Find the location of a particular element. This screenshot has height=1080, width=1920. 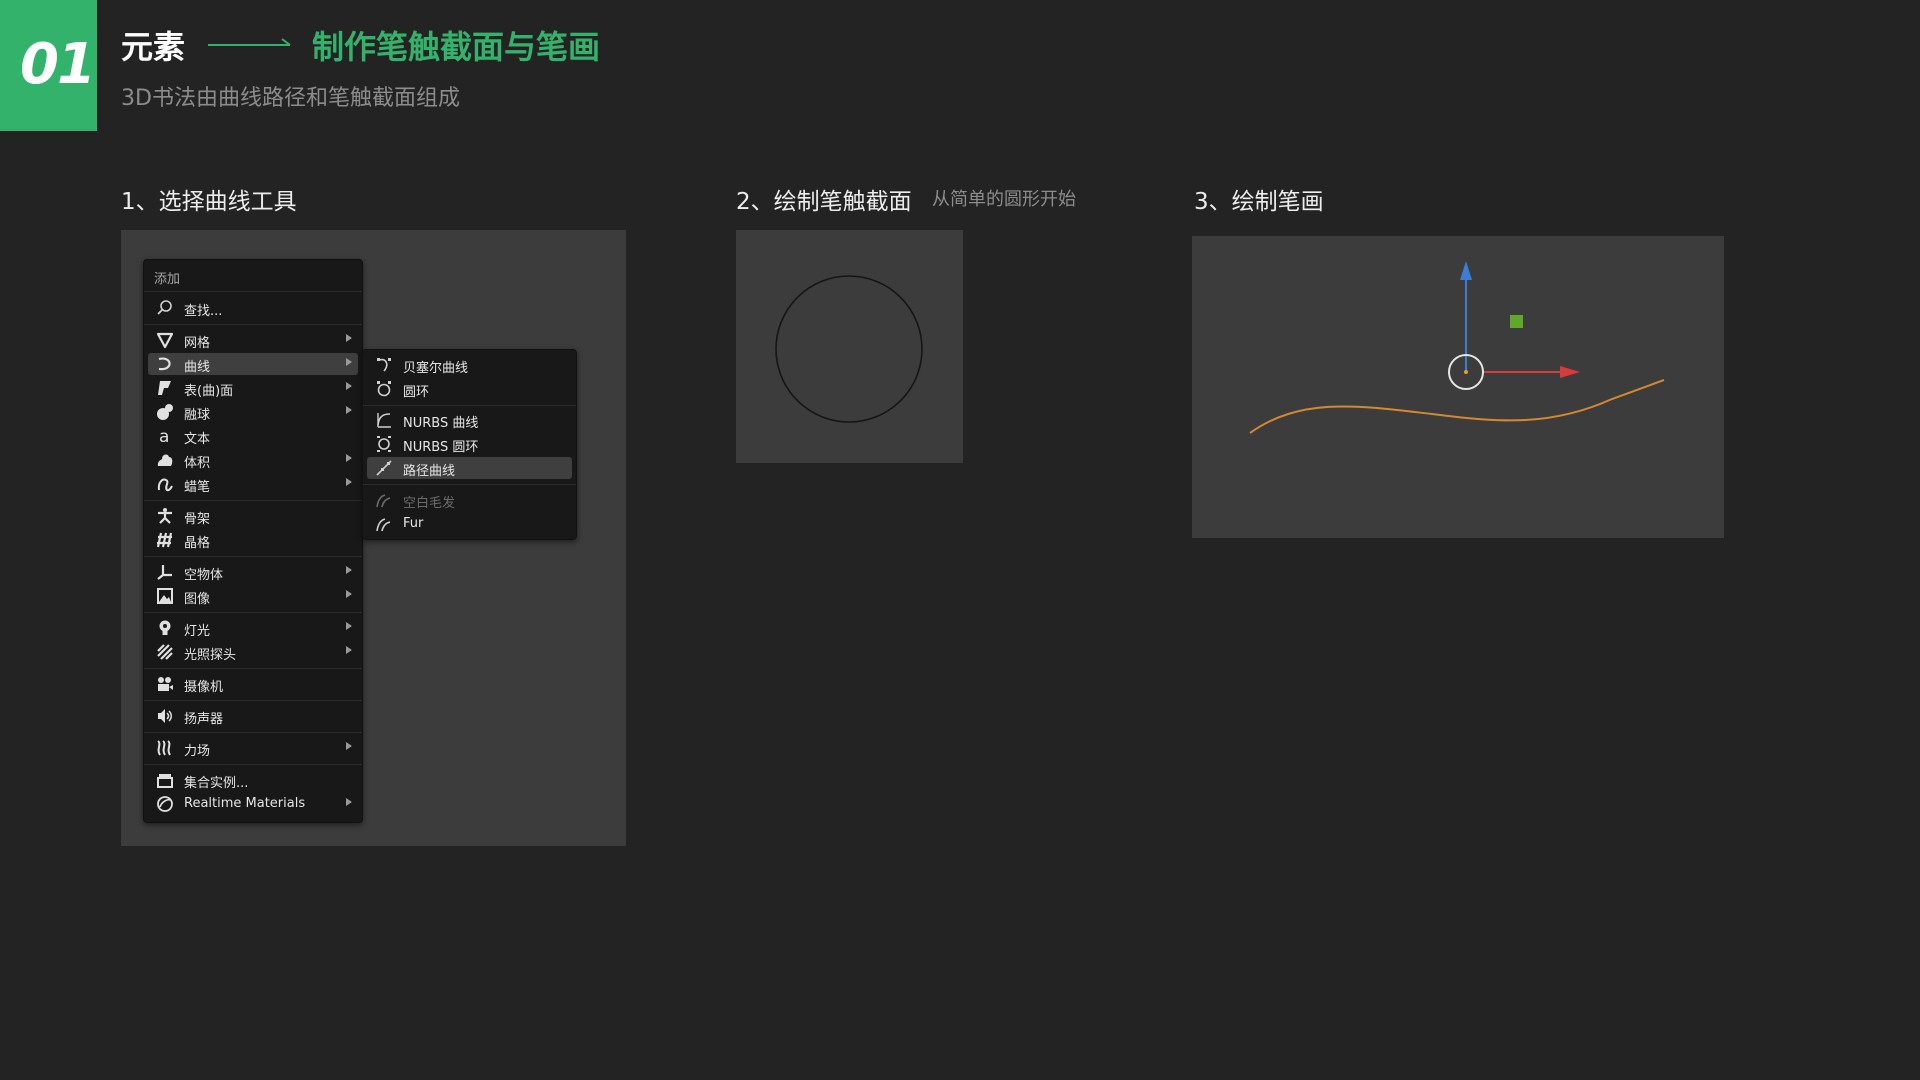

stroke-cross-section-circle is located at coordinates (849, 349).